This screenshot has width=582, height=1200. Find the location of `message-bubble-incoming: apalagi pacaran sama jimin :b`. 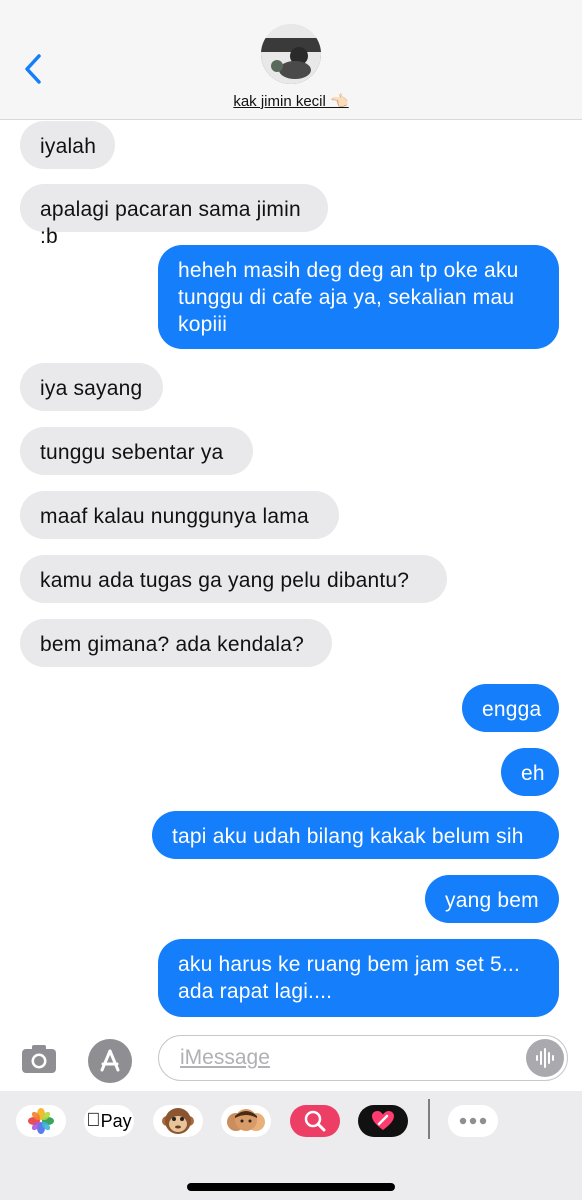

message-bubble-incoming: apalagi pacaran sama jimin :b is located at coordinates (174, 216).